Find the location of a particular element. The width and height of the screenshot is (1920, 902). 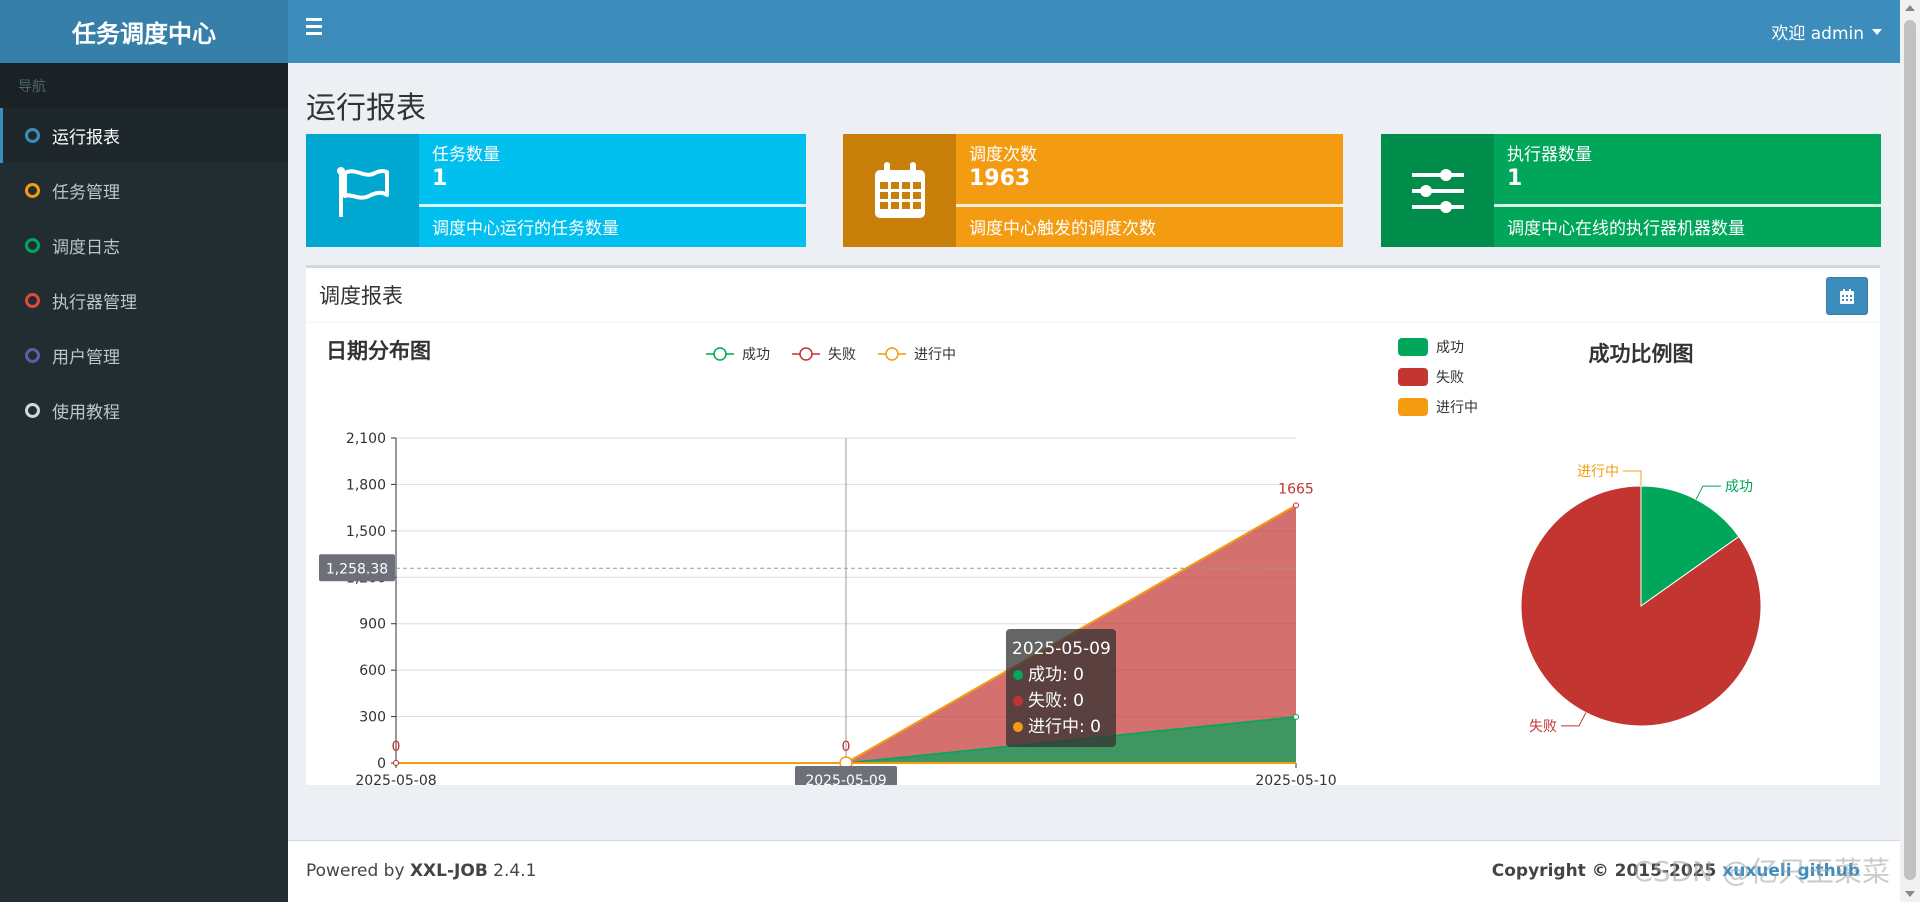

caret-down-icon is located at coordinates (1877, 31).